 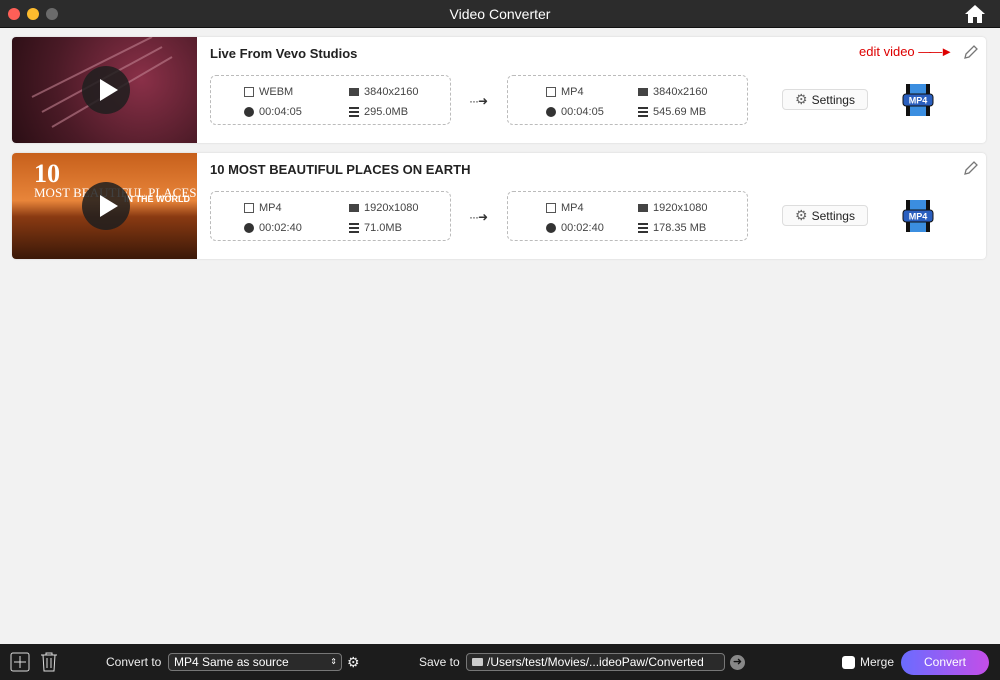 What do you see at coordinates (333, 661) in the screenshot?
I see `select-chevron-icon: ⇕` at bounding box center [333, 661].